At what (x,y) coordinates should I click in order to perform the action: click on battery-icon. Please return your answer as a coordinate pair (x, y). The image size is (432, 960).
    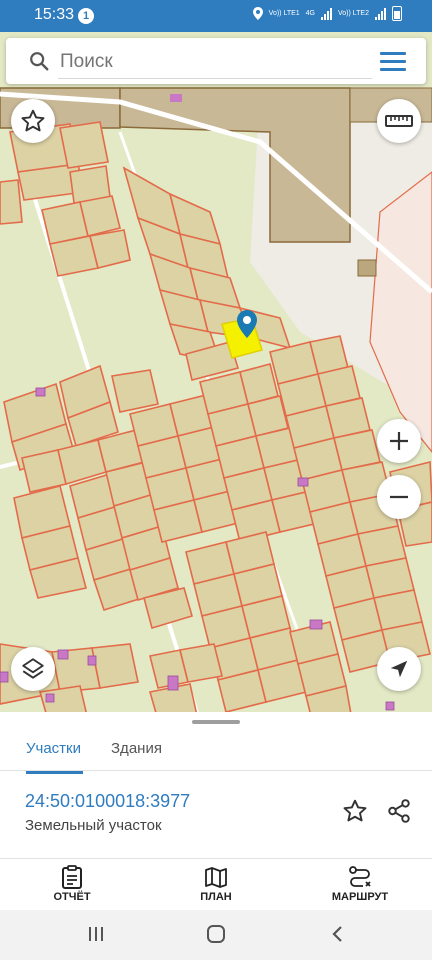
    Looking at the image, I should click on (397, 13).